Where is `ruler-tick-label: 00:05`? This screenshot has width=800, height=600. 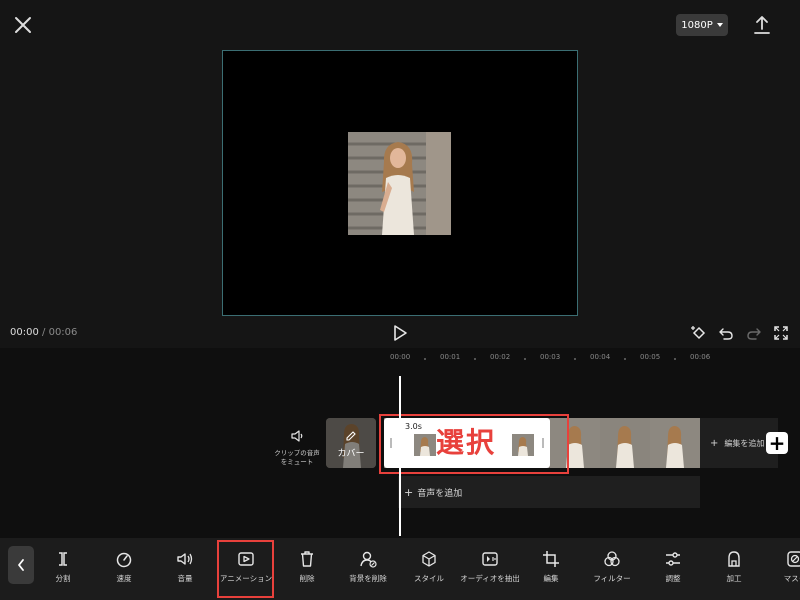
ruler-tick-label: 00:05 is located at coordinates (650, 357).